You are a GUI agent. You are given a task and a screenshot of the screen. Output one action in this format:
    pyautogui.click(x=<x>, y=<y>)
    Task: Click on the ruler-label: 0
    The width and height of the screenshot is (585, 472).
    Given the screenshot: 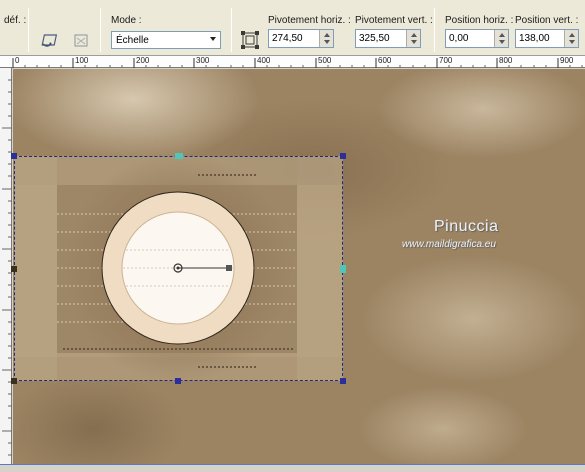 What is the action you would take?
    pyautogui.click(x=17, y=60)
    